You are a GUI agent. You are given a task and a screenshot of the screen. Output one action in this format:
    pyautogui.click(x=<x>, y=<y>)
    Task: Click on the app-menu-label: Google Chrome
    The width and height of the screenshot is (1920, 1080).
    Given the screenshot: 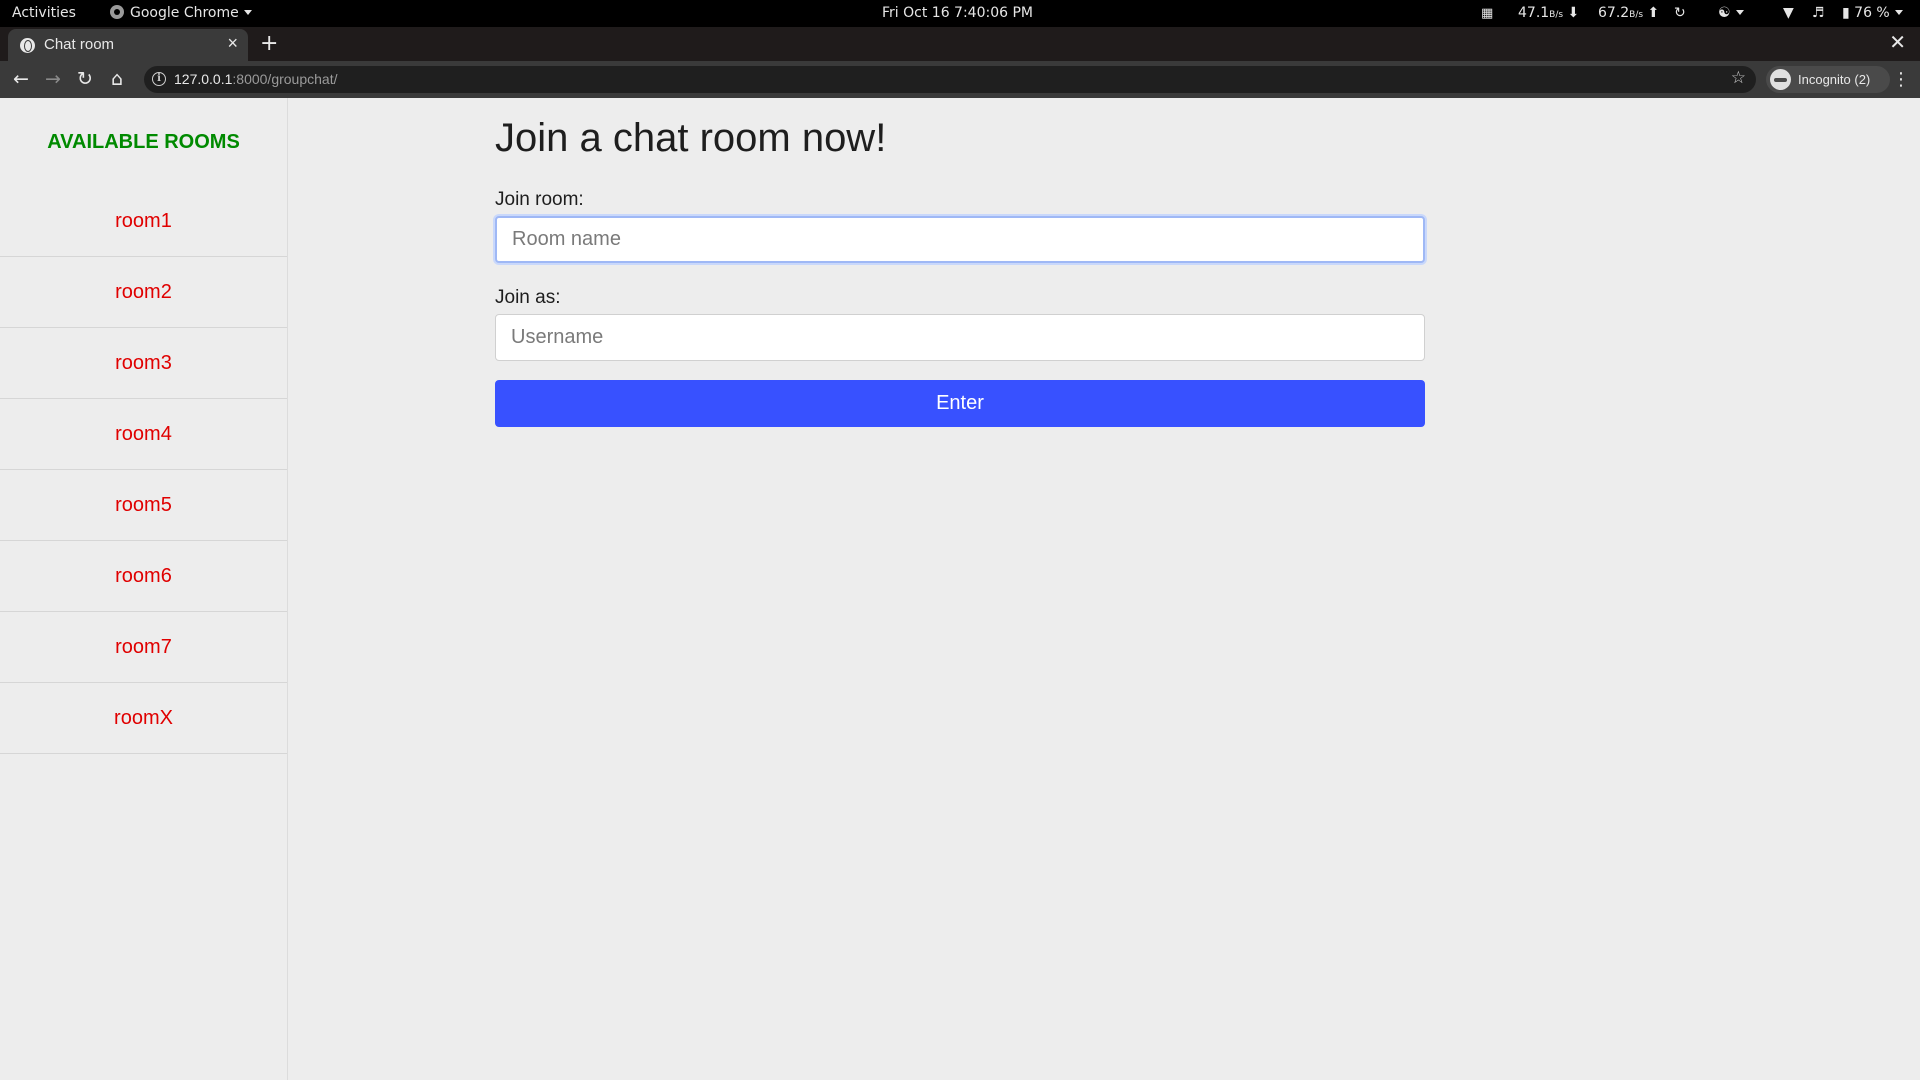 What is the action you would take?
    pyautogui.click(x=184, y=13)
    